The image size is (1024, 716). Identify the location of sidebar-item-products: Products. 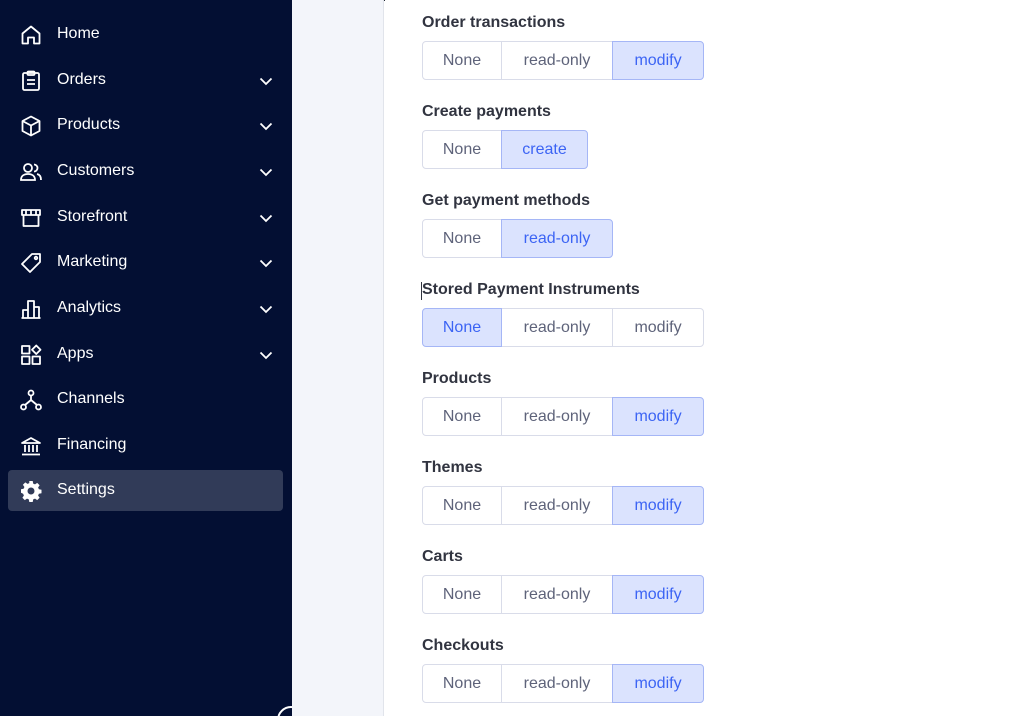
(145, 125).